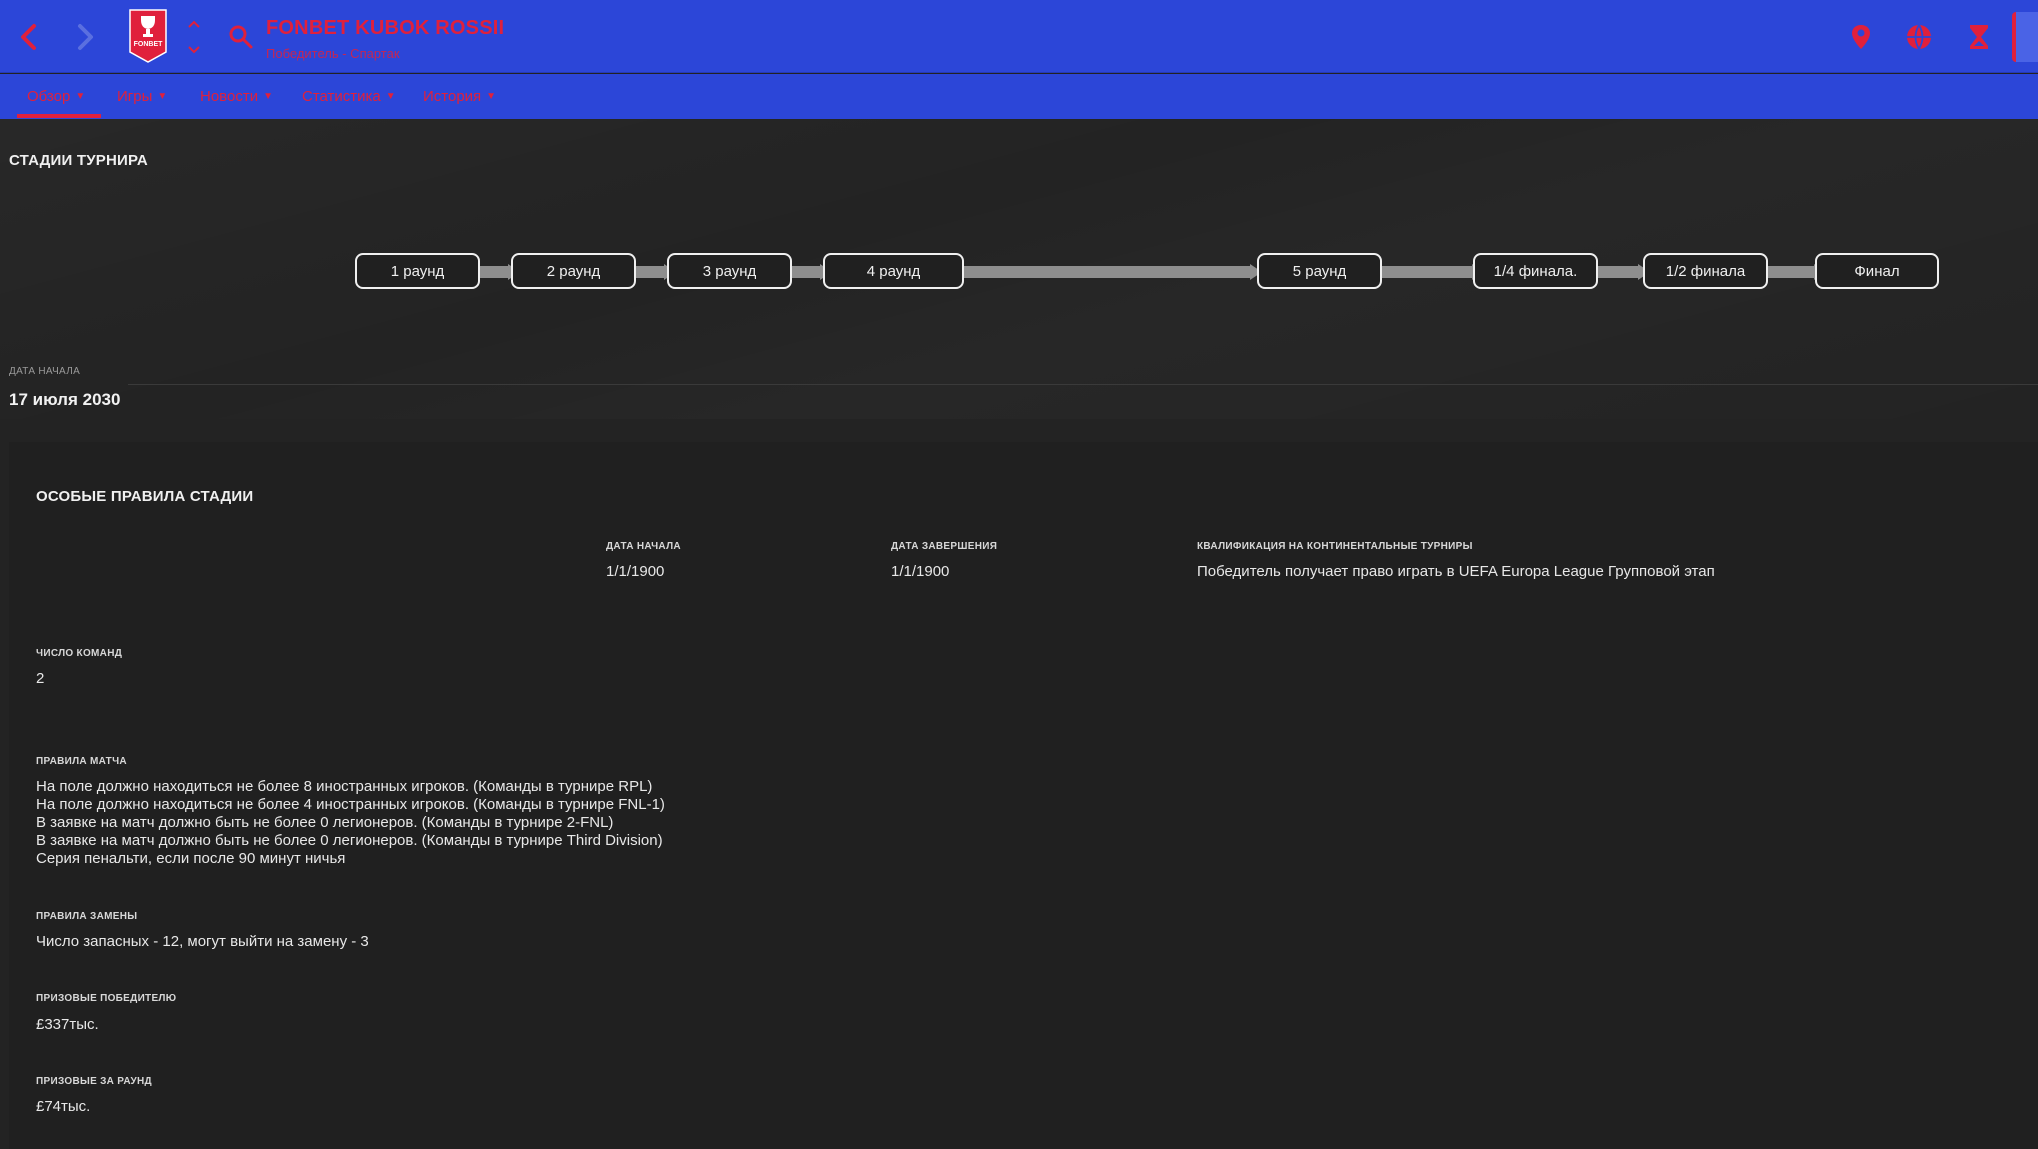  What do you see at coordinates (85, 37) in the screenshot?
I see `forward-arrow-icon` at bounding box center [85, 37].